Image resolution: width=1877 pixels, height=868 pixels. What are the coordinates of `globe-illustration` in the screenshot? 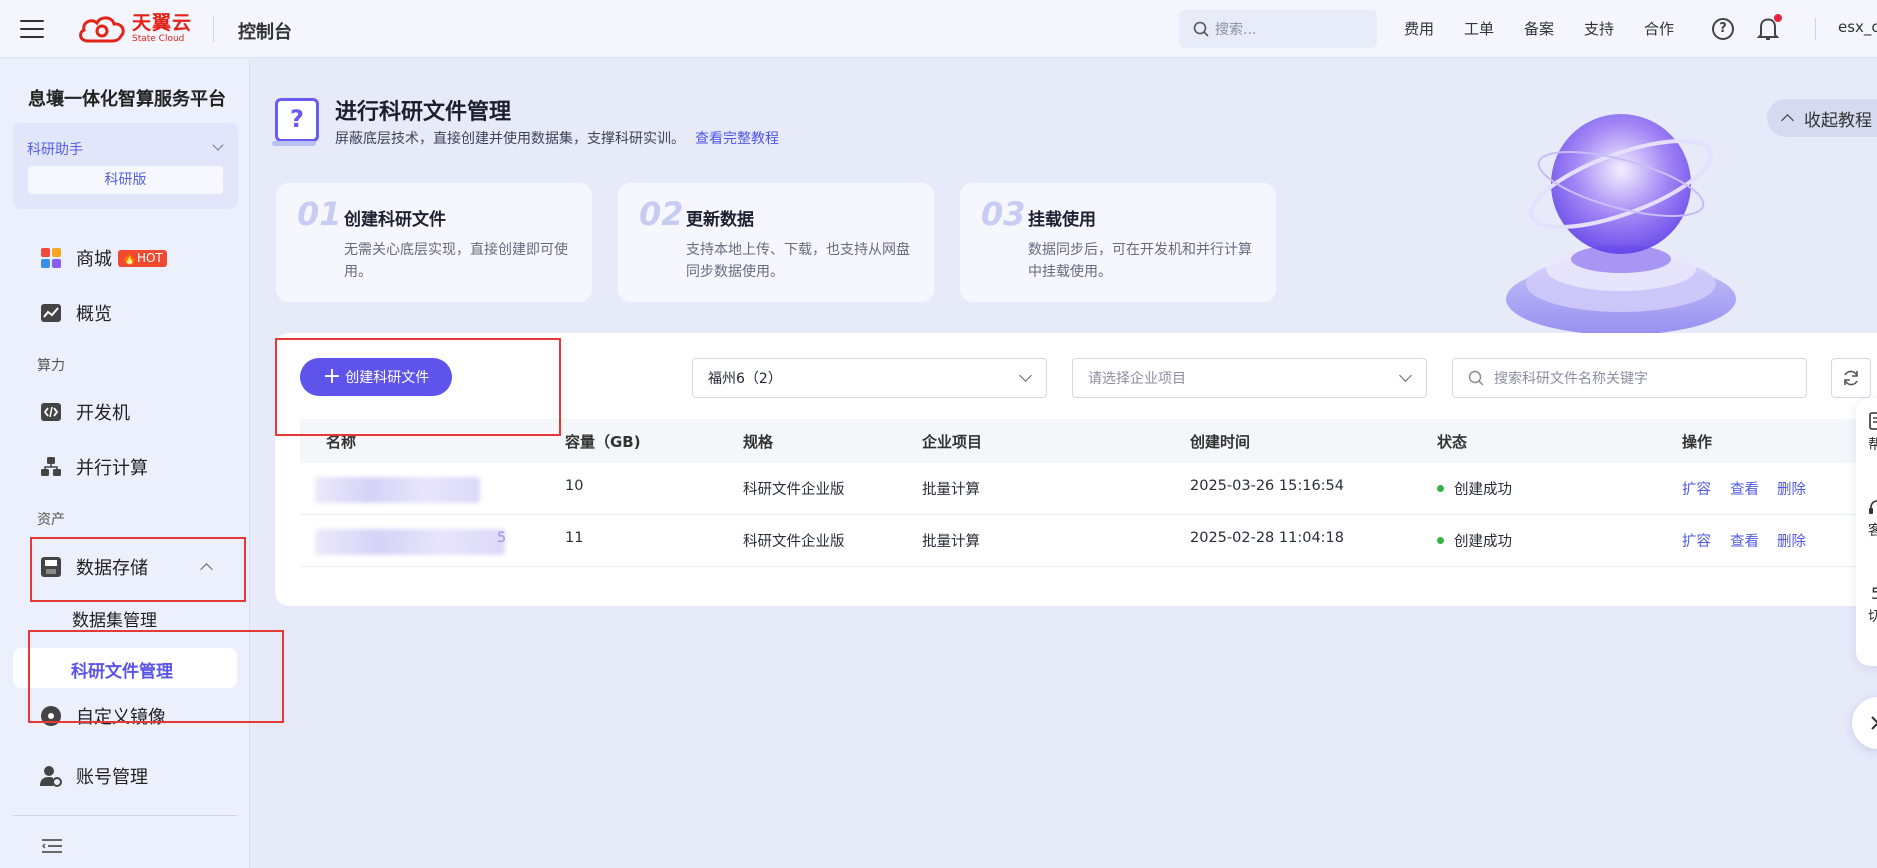 It's located at (1621, 224).